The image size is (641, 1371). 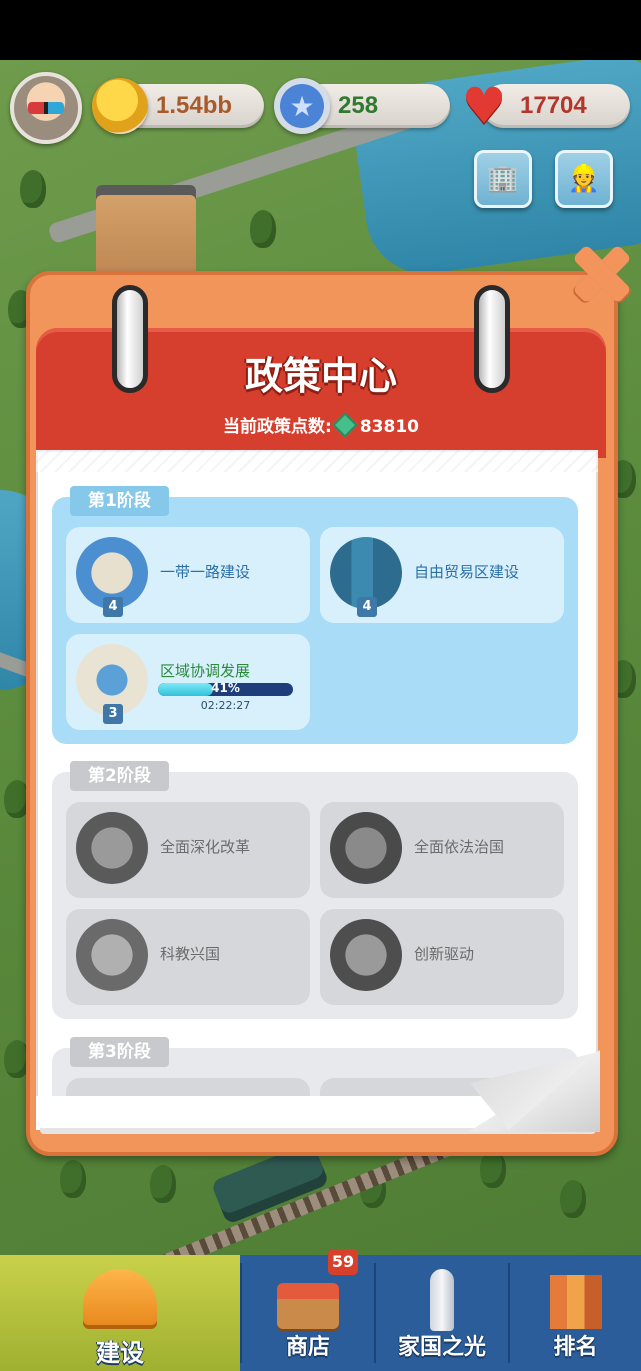 I want to click on policy-card-belt-road: 4 一带一路建设, so click(x=188, y=575).